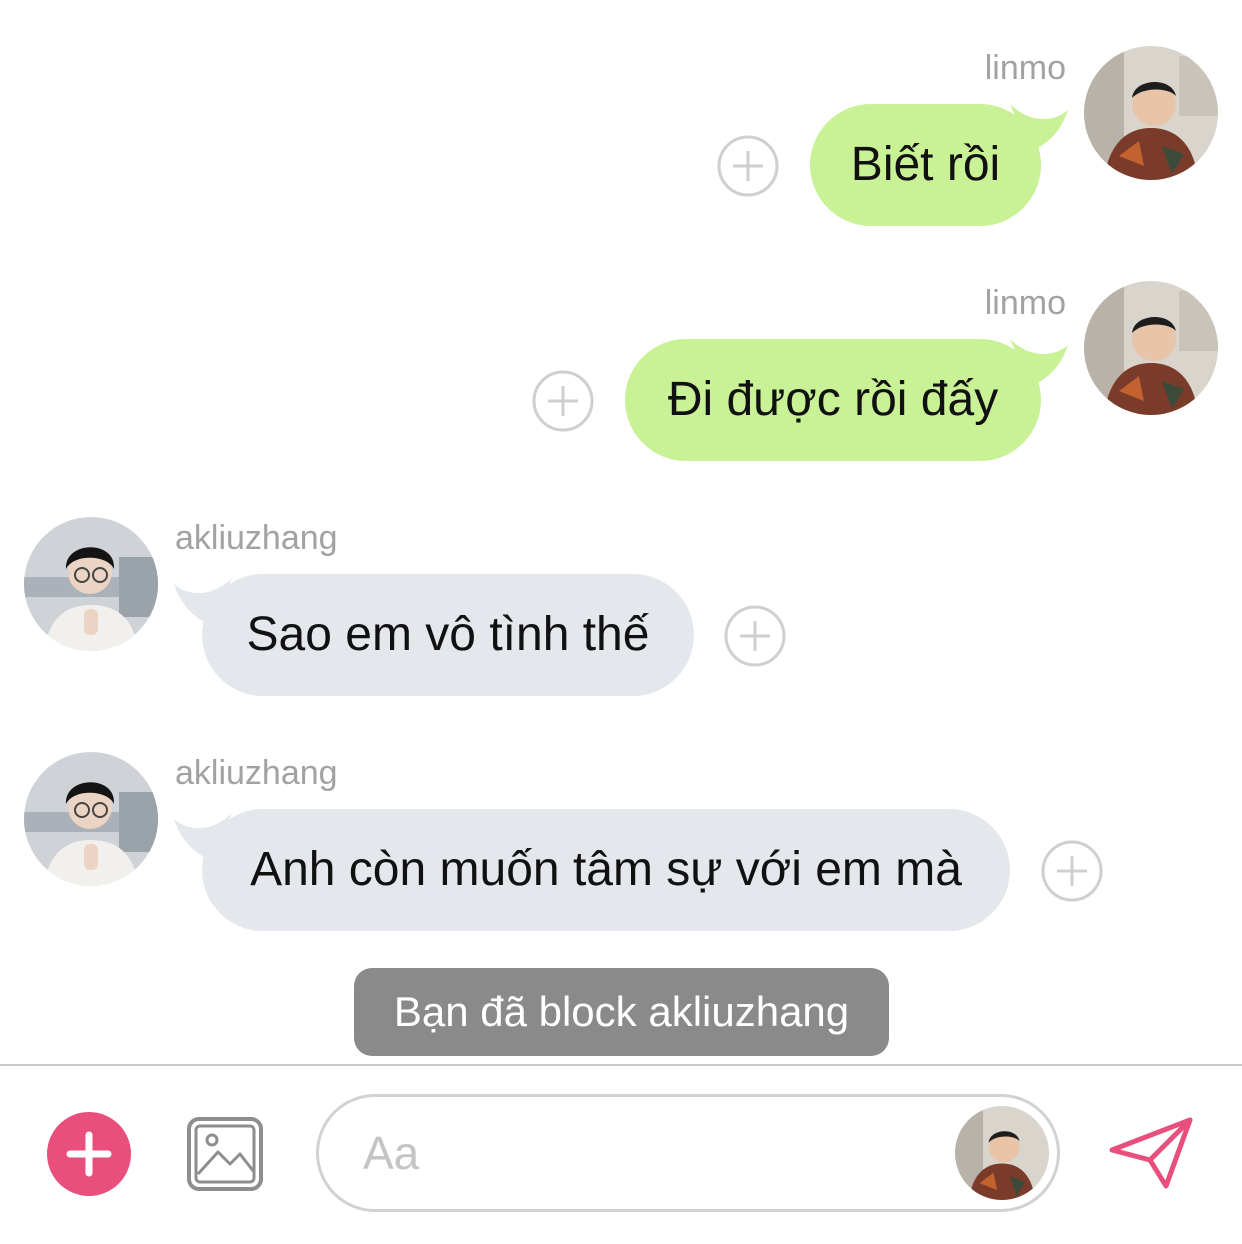 This screenshot has height=1244, width=1242. I want to click on gallery-button, so click(225, 1154).